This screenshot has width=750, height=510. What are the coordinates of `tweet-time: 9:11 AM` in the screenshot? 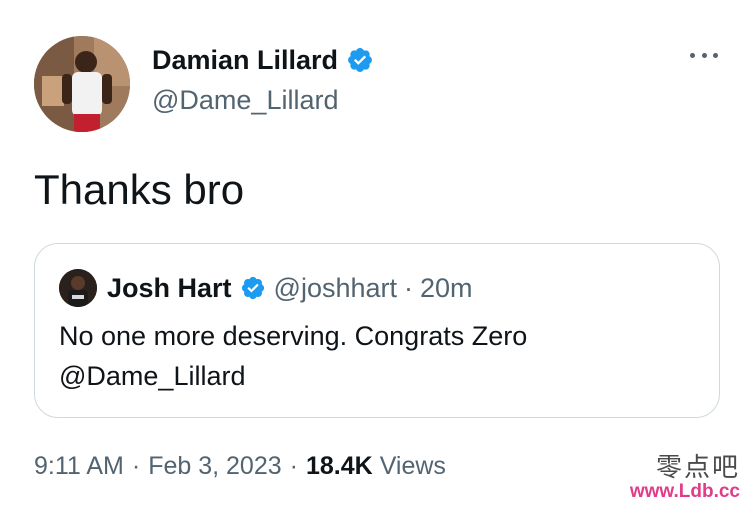 It's located at (79, 466).